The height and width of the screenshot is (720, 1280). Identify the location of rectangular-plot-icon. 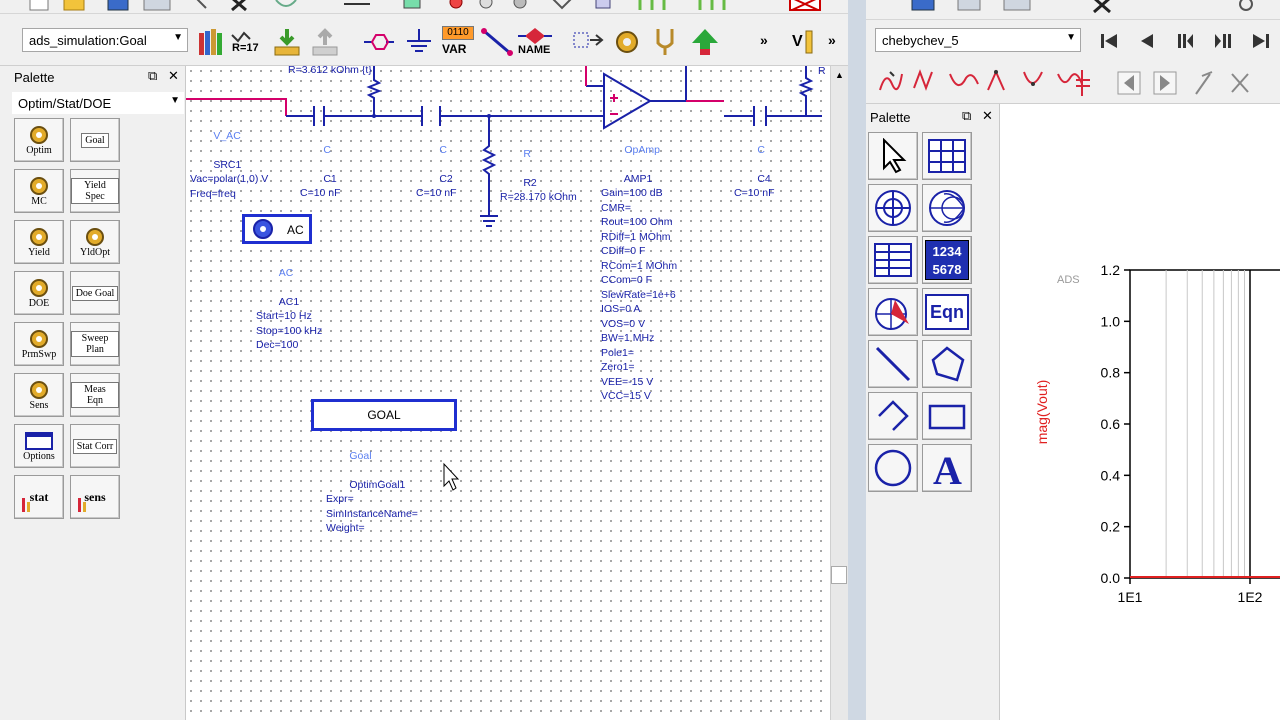
(947, 156).